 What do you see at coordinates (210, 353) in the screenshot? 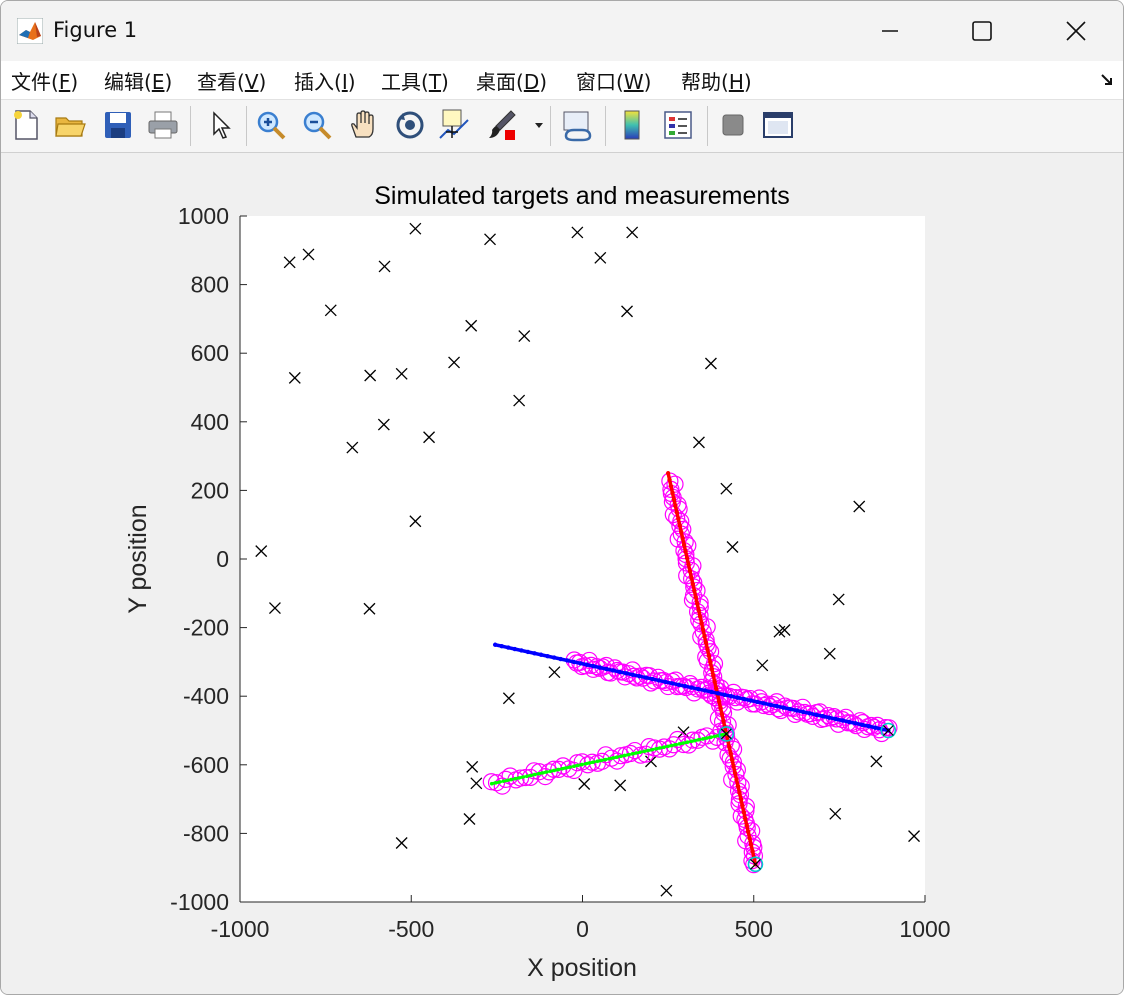
I see `y-tick-label: 600` at bounding box center [210, 353].